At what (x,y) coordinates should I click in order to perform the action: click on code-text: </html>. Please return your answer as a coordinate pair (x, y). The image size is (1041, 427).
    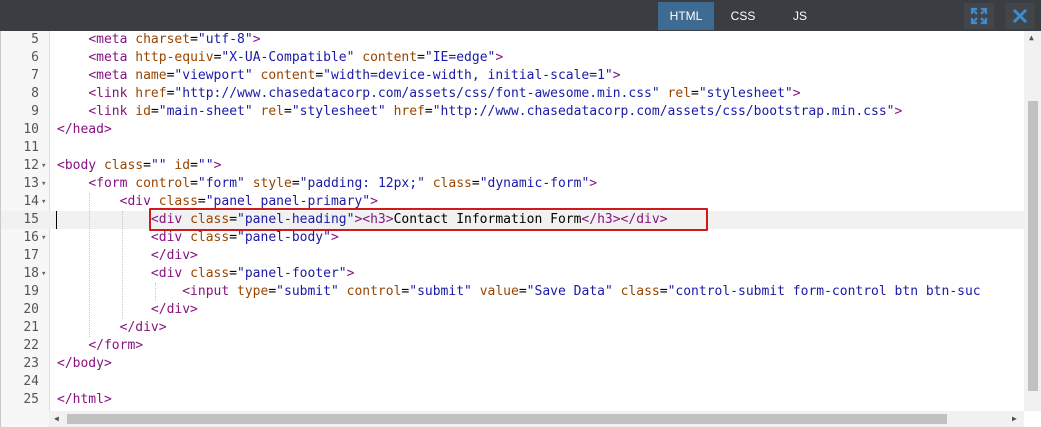
    Looking at the image, I should click on (84, 400).